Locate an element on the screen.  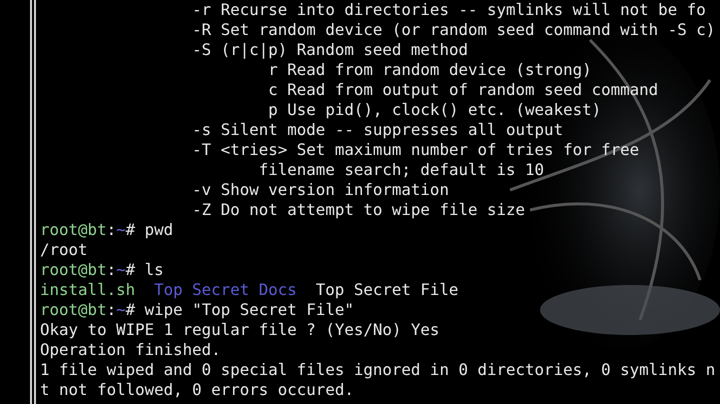
terminal-output-line: Operation finished. is located at coordinates (130, 350).